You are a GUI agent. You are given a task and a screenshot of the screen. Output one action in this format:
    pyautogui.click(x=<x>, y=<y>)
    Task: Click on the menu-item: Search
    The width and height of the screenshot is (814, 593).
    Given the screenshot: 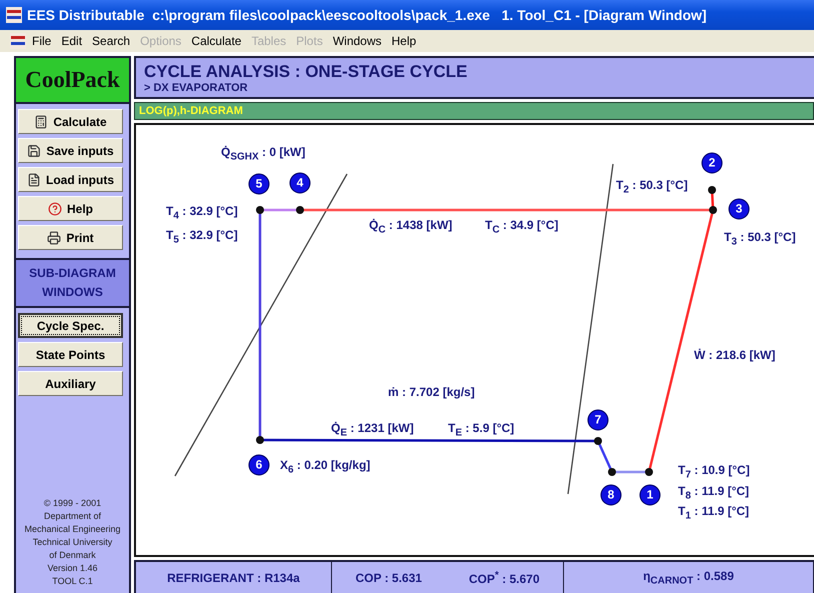 What is the action you would take?
    pyautogui.click(x=111, y=41)
    